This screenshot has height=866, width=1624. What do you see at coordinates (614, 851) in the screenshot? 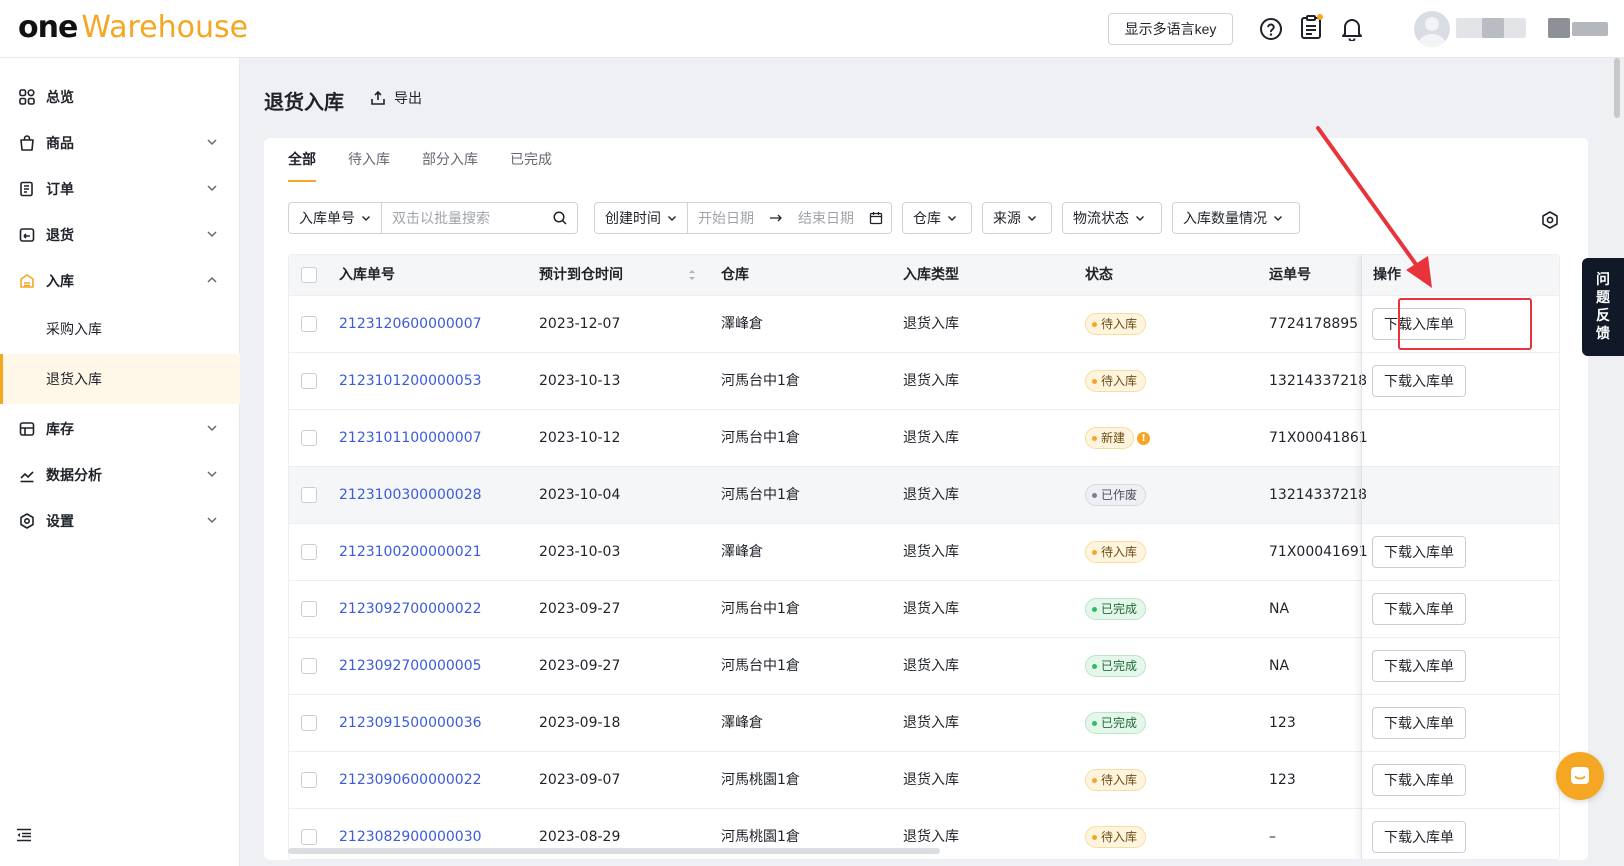
I see `horizontal-scrollbar` at bounding box center [614, 851].